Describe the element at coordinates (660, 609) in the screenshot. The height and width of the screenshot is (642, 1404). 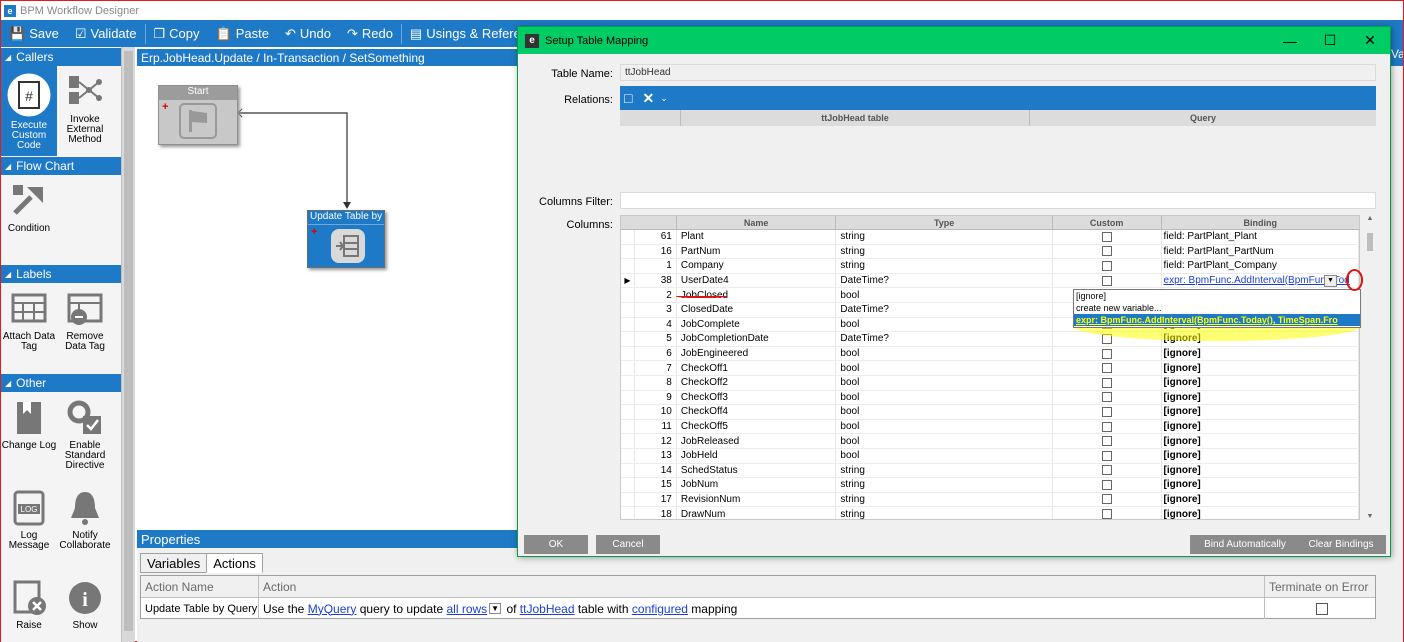
I see `configured-link: configured` at that location.